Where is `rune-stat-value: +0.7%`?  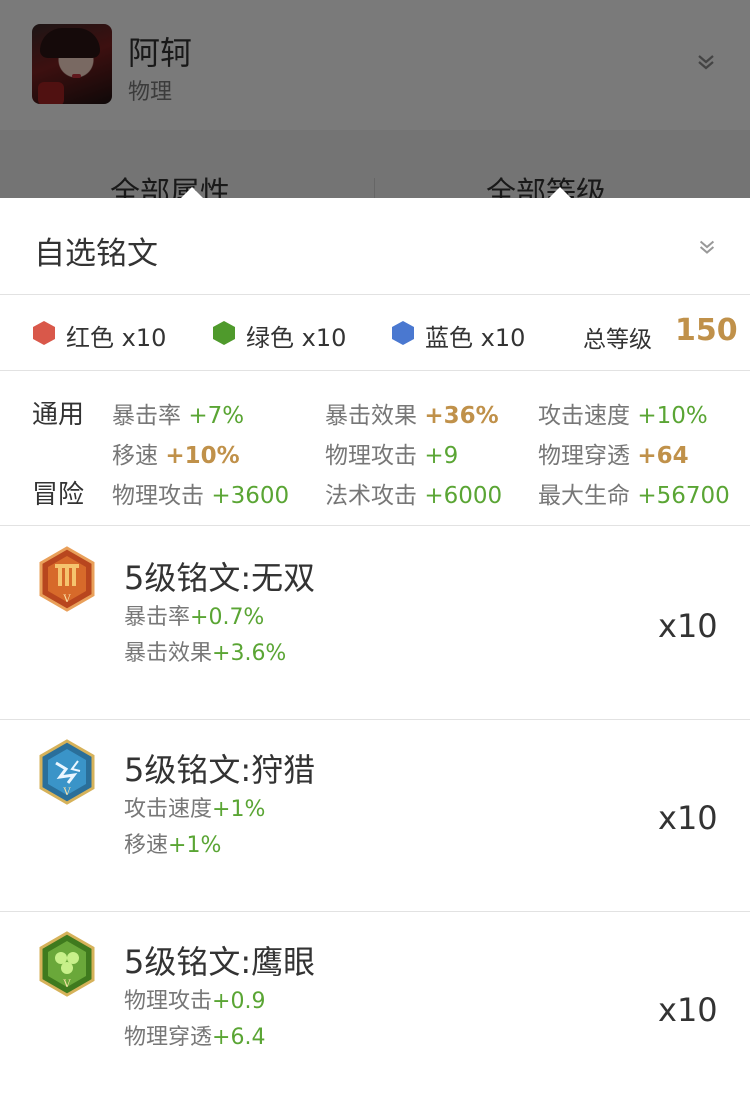
rune-stat-value: +0.7% is located at coordinates (227, 617).